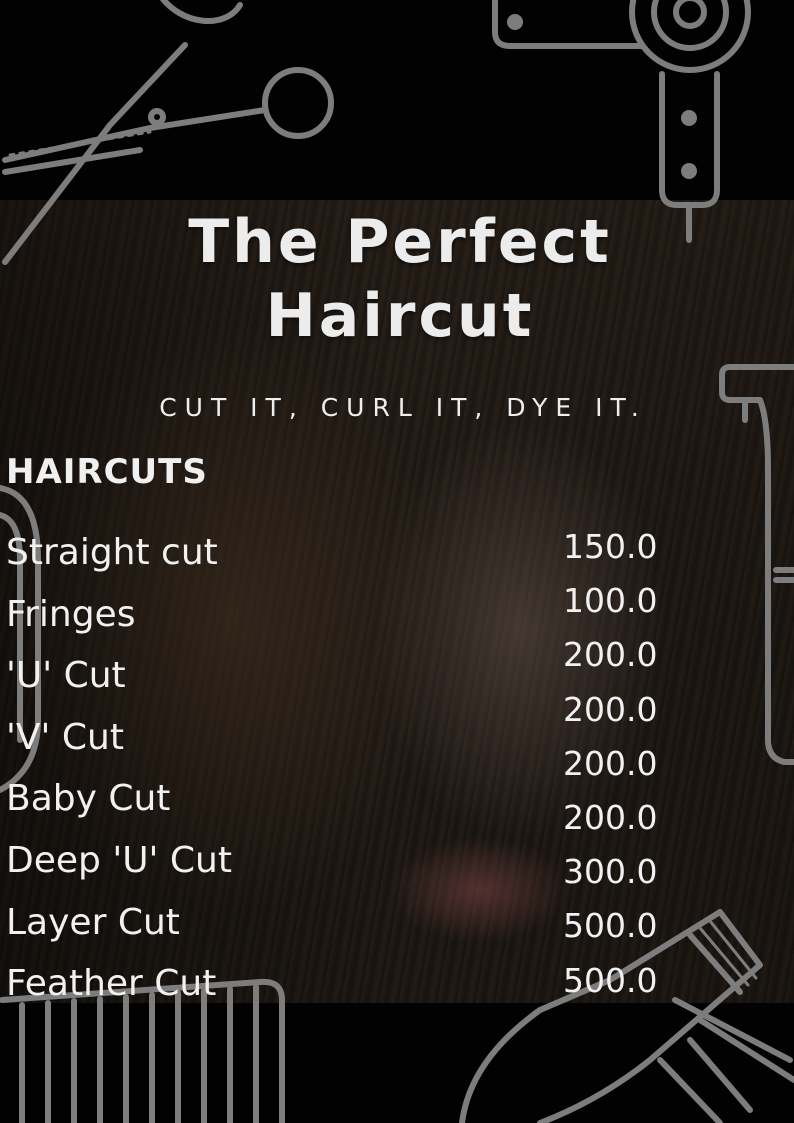  What do you see at coordinates (400, 279) in the screenshot?
I see `page-title: The Perfect Haircut` at bounding box center [400, 279].